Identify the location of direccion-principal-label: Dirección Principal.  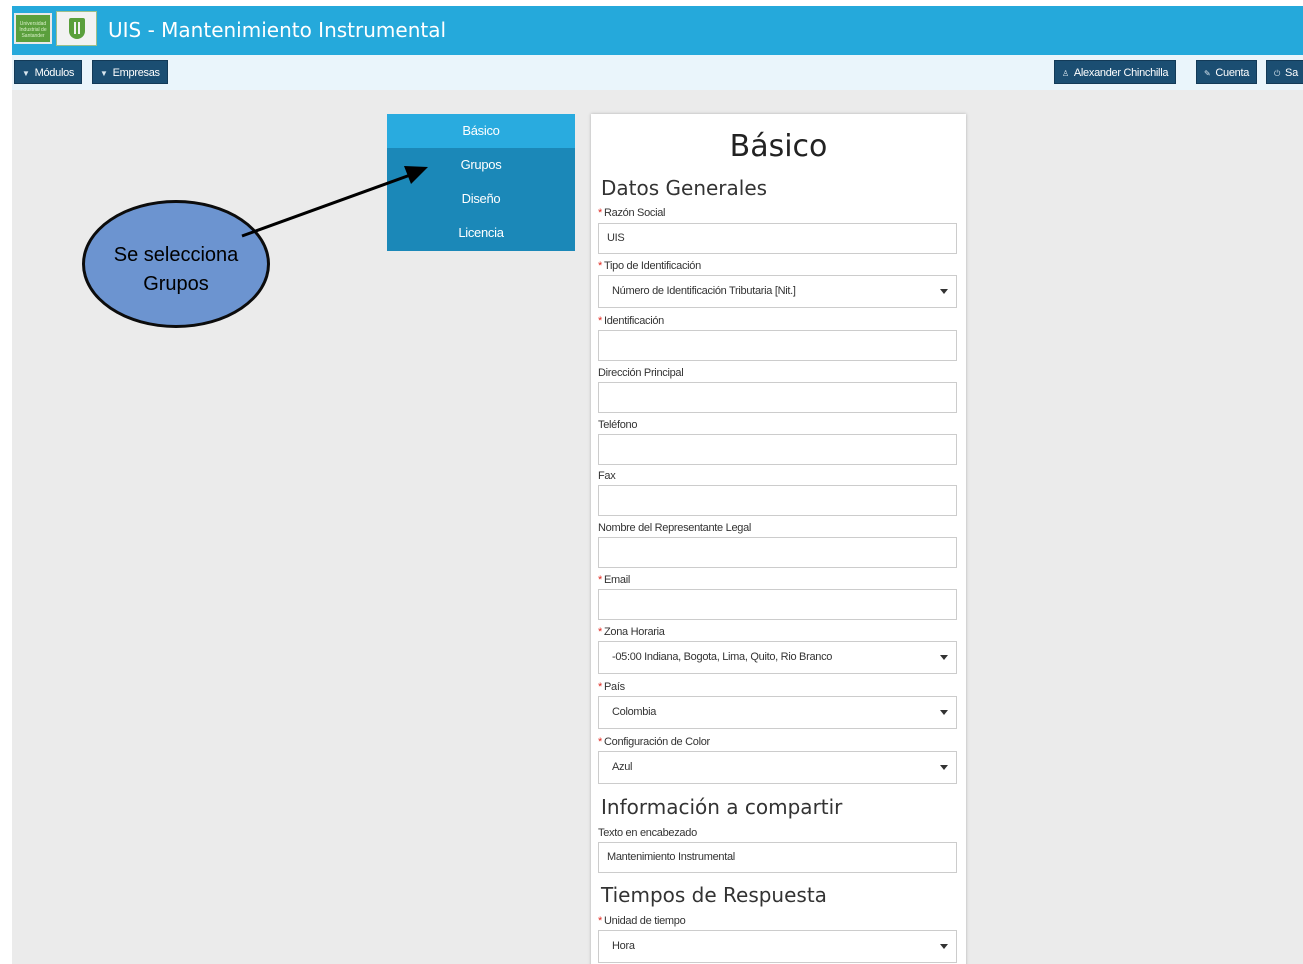
(641, 373).